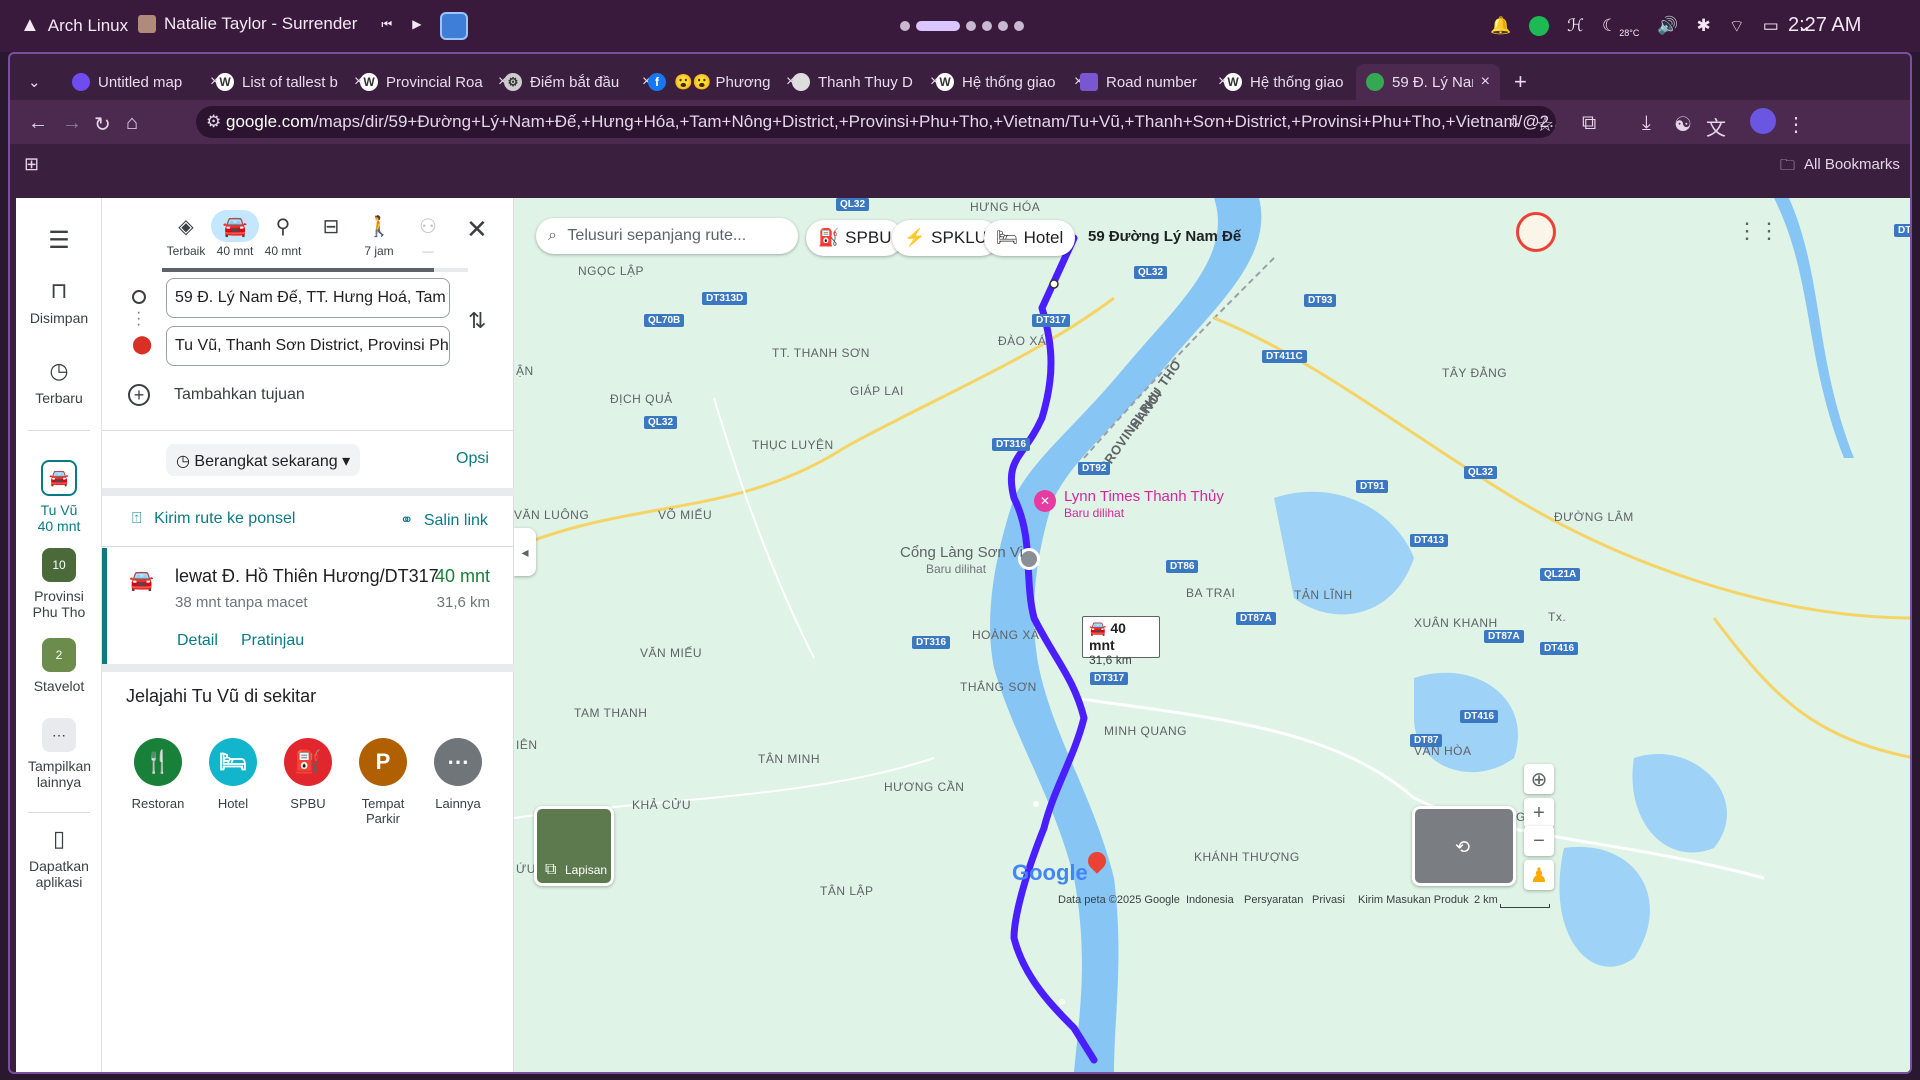  What do you see at coordinates (72, 123) in the screenshot?
I see `forward-icon: →` at bounding box center [72, 123].